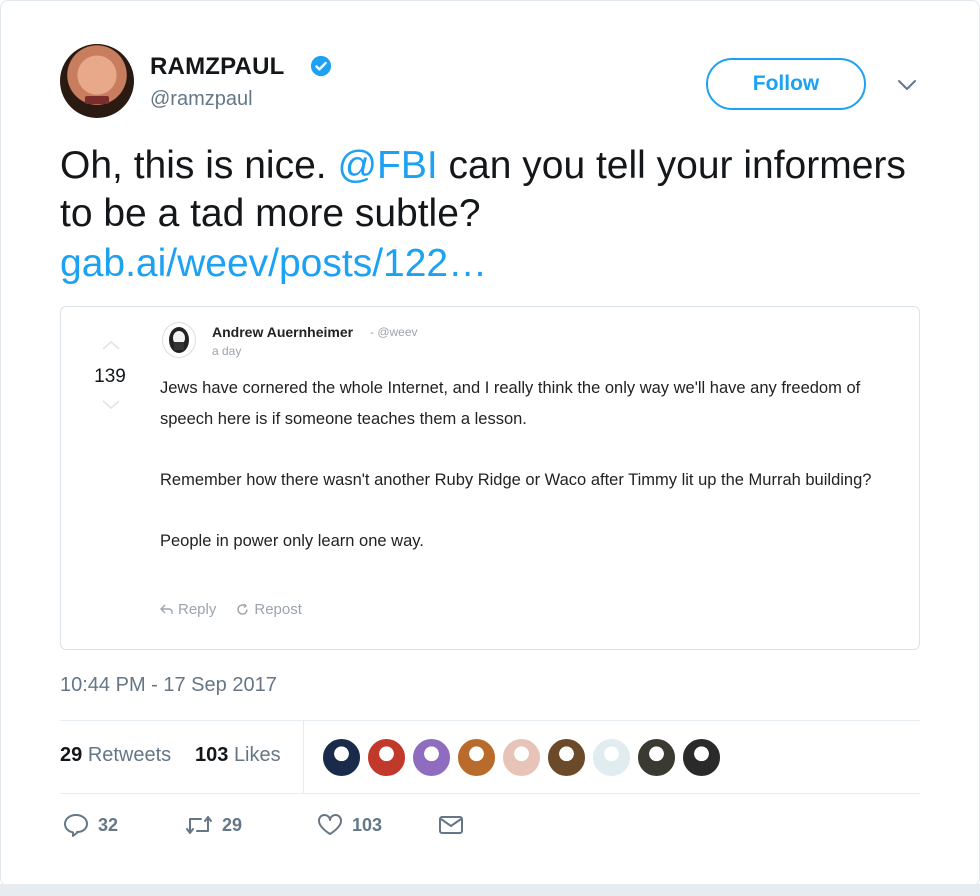 The height and width of the screenshot is (896, 980). Describe the element at coordinates (786, 84) in the screenshot. I see `follow-button: Follow` at that location.